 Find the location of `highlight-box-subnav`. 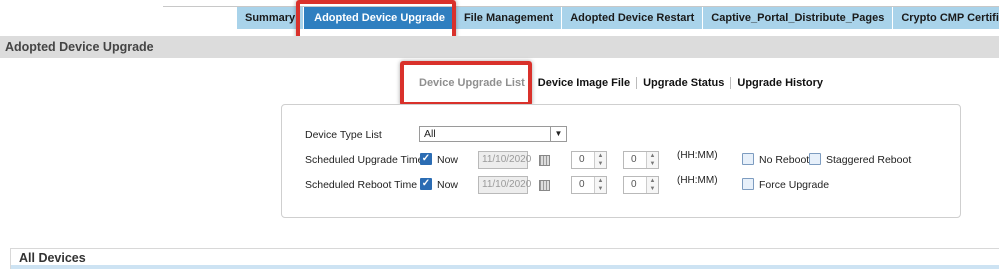

highlight-box-subnav is located at coordinates (466, 83).